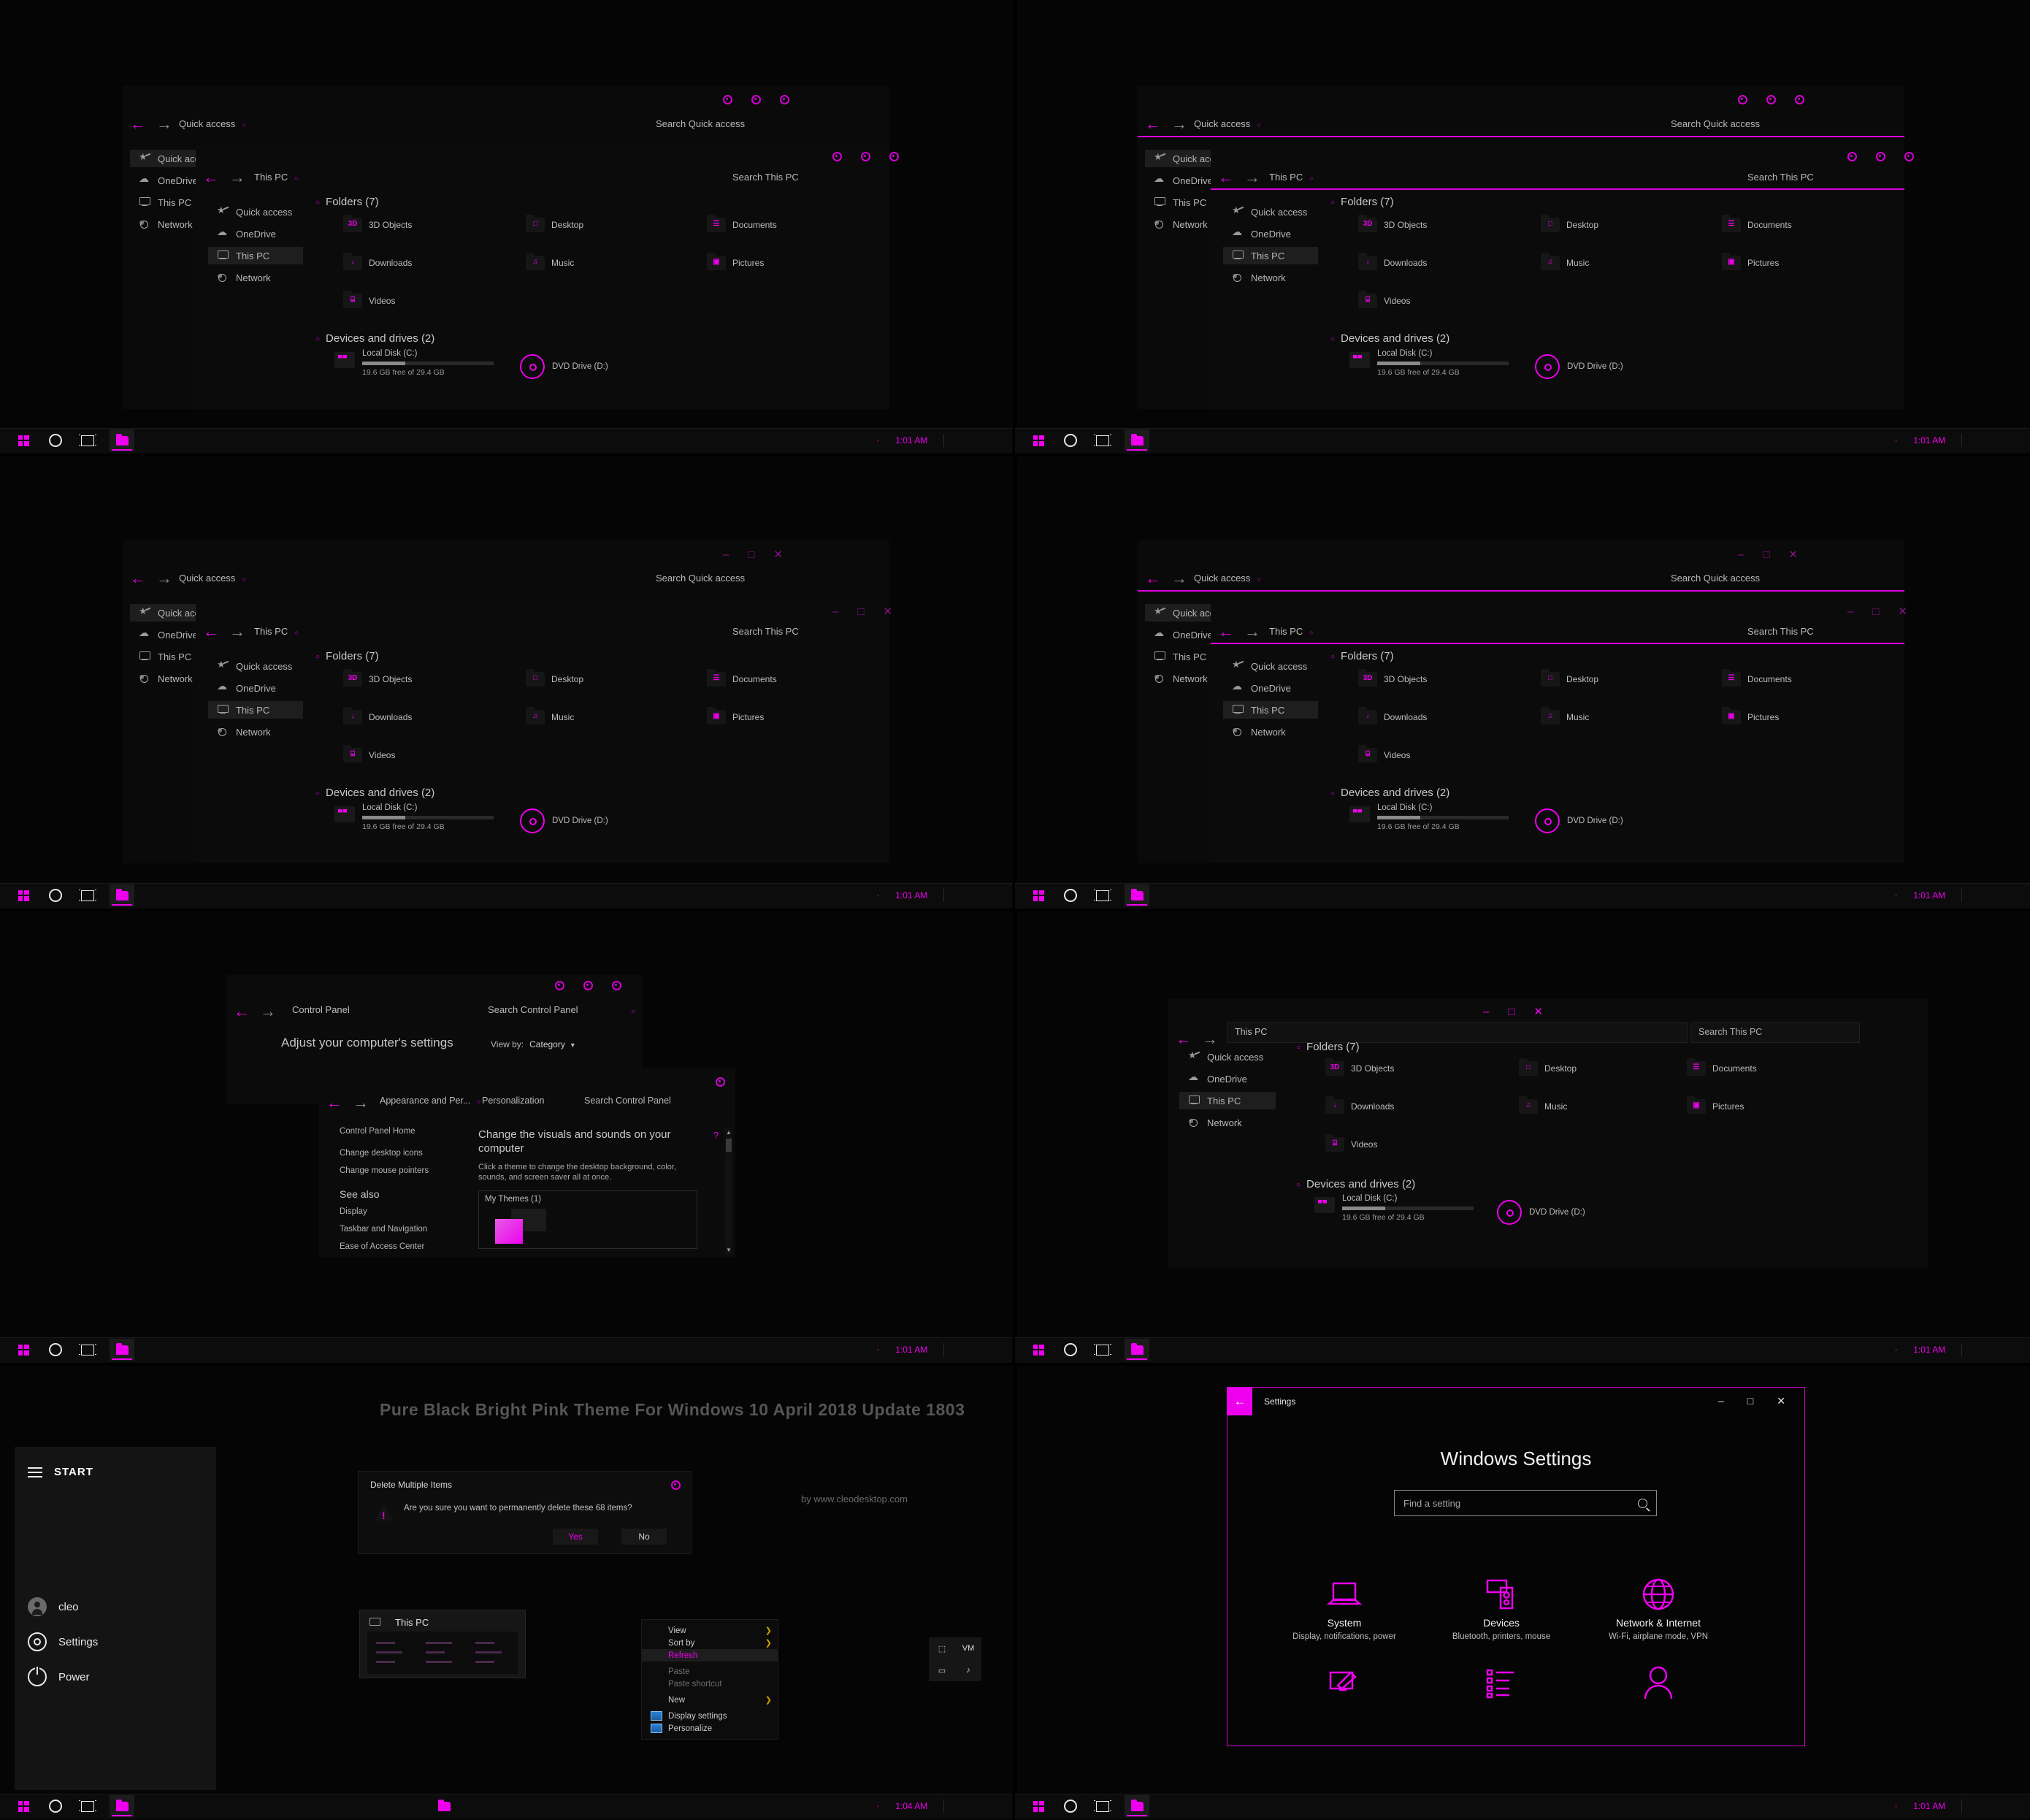 The image size is (2030, 1820). What do you see at coordinates (1458, 1032) in the screenshot?
I see `address-bar: This PC` at bounding box center [1458, 1032].